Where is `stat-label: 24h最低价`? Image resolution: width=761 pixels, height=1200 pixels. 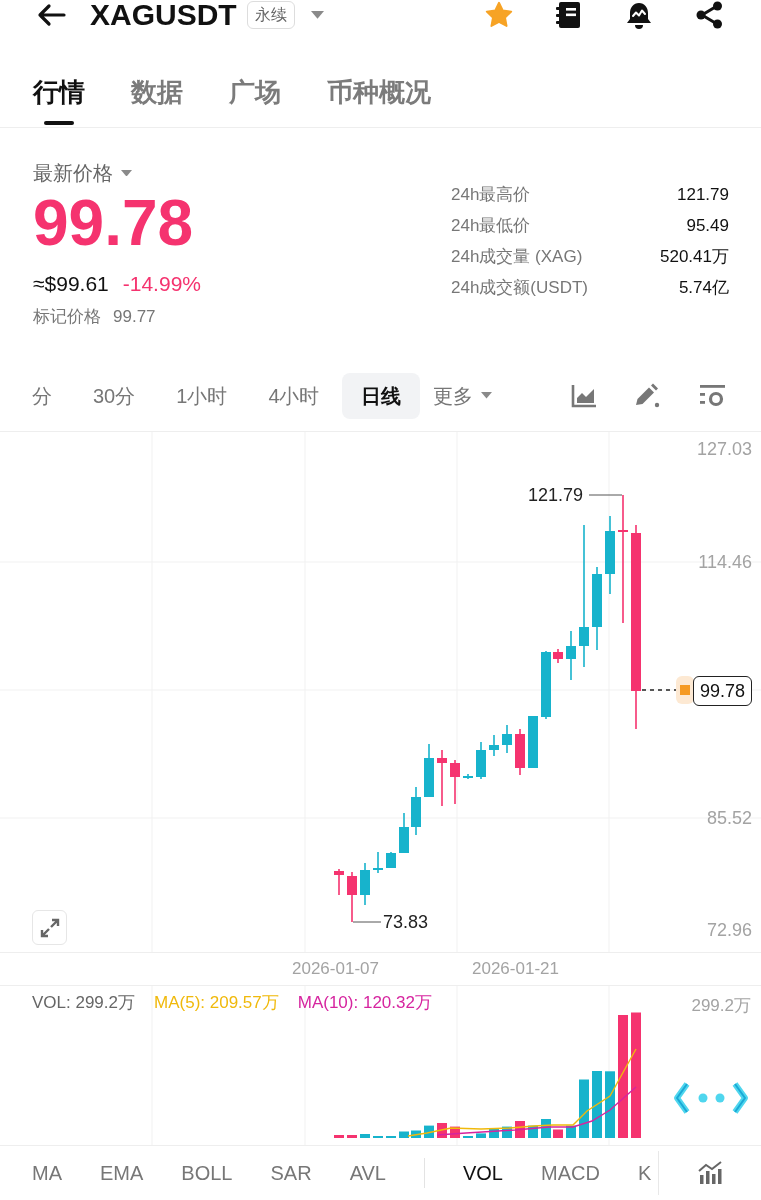 stat-label: 24h最低价 is located at coordinates (491, 225).